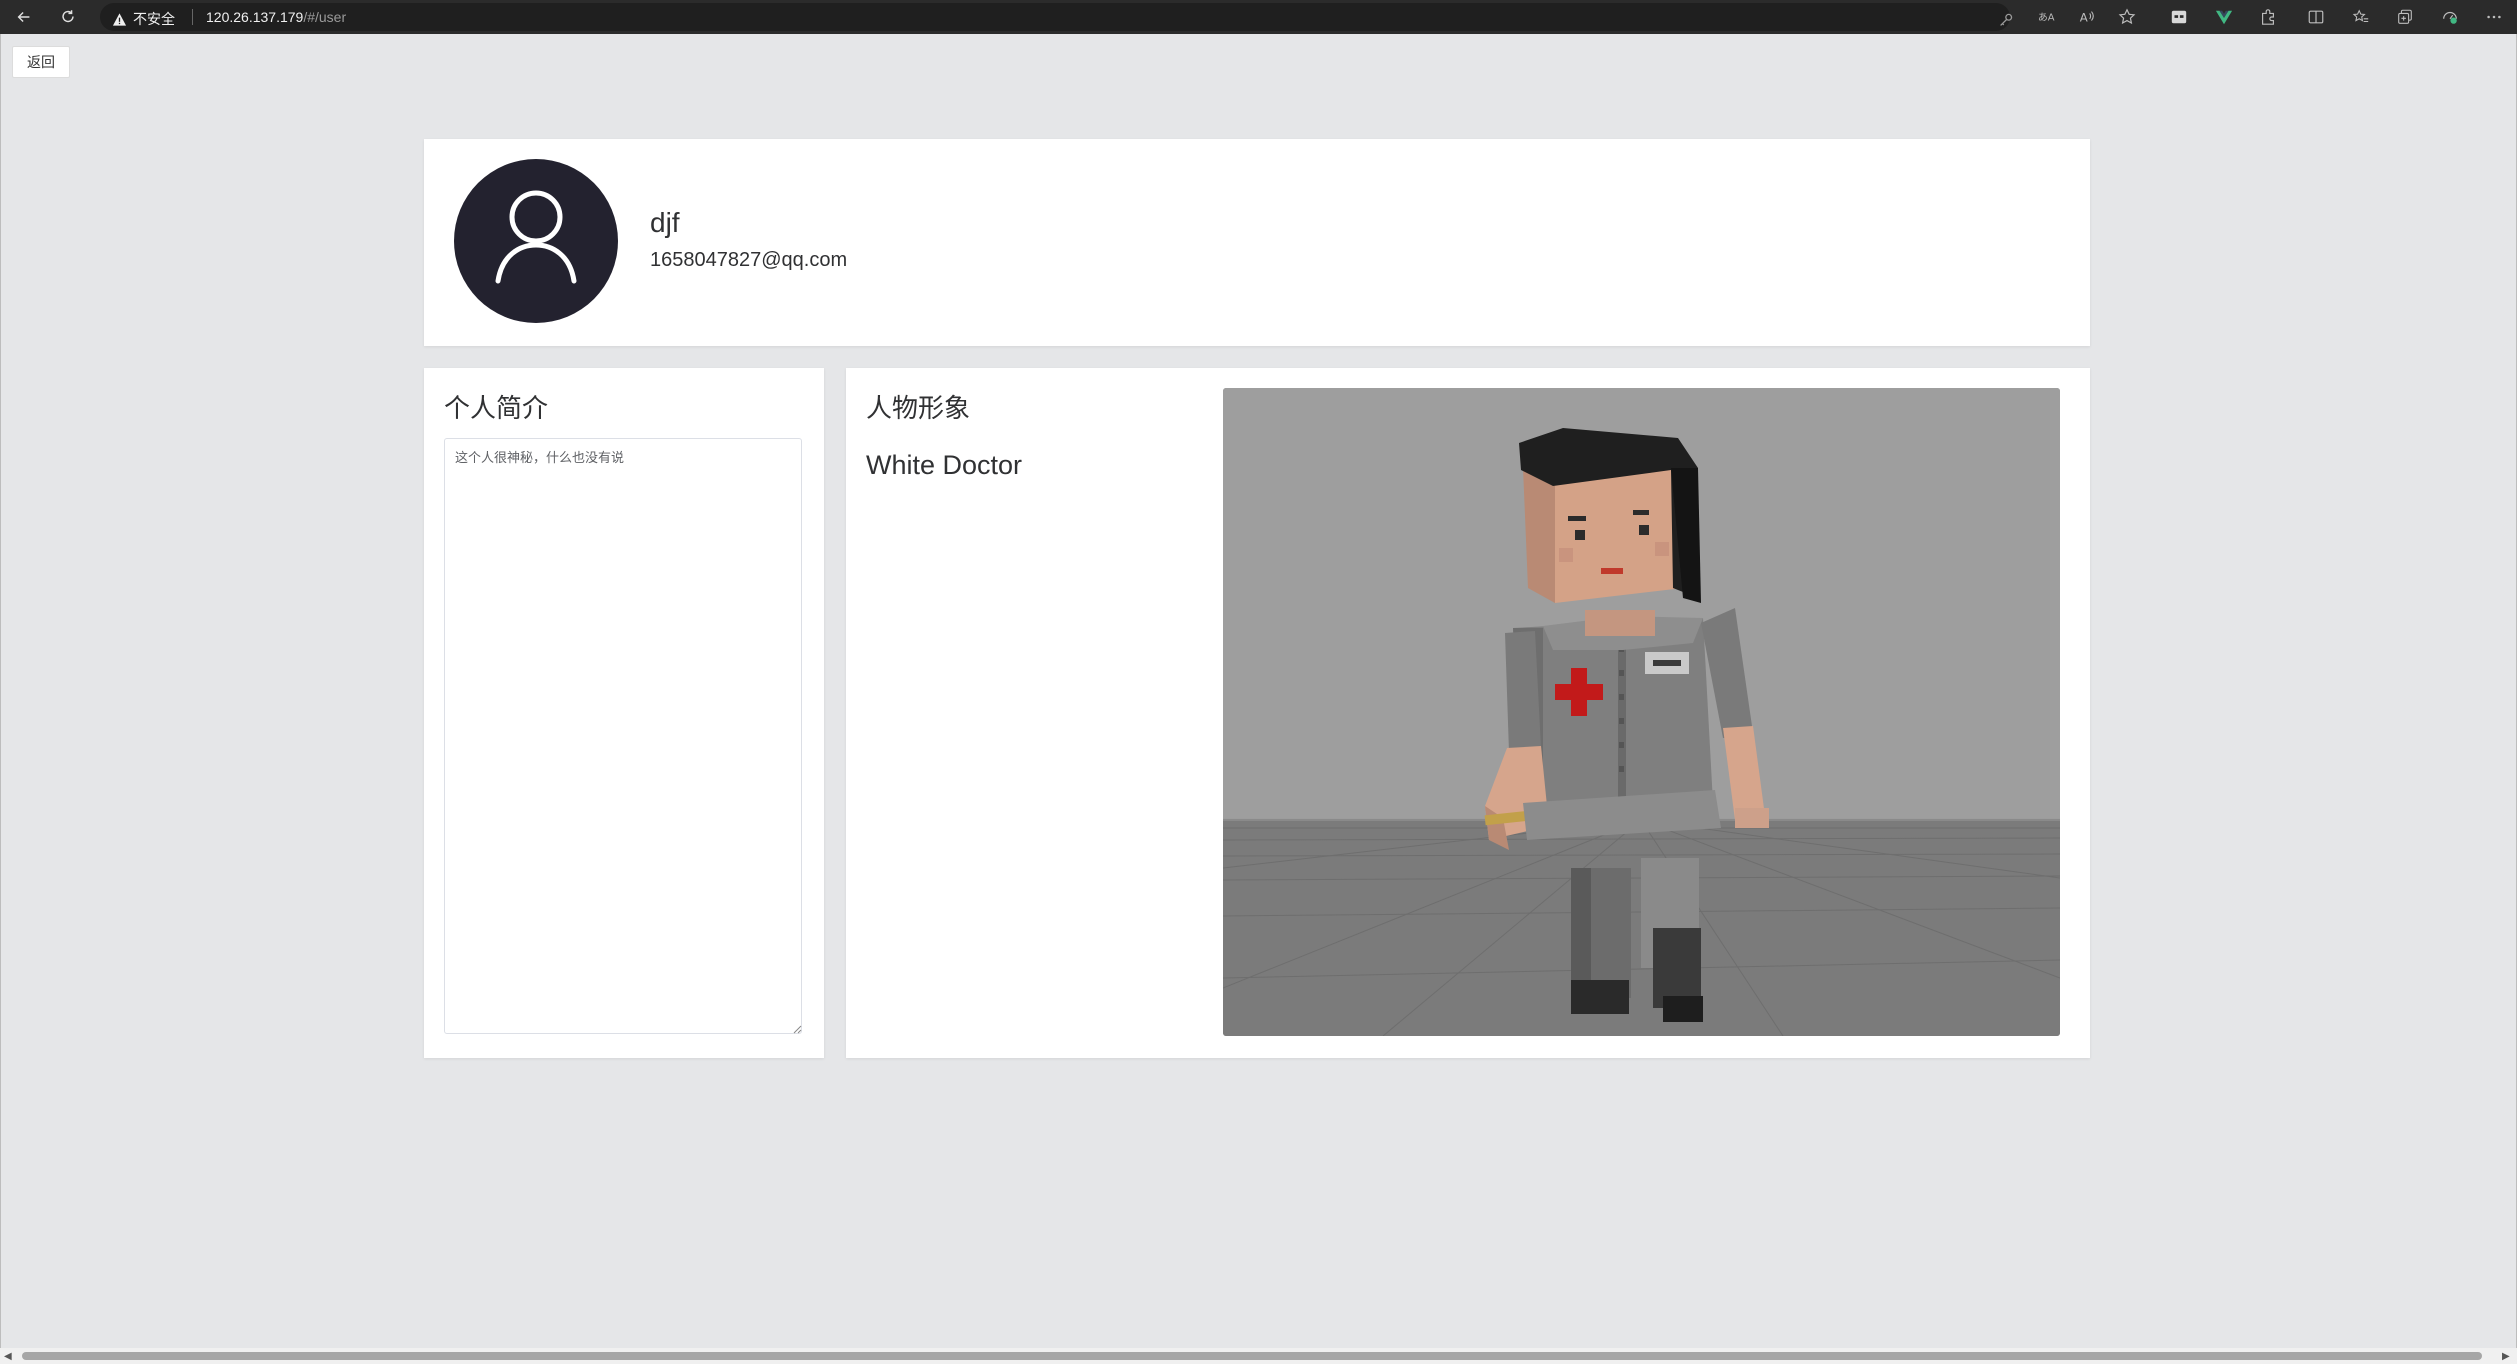 Image resolution: width=2517 pixels, height=1364 pixels. I want to click on extensions-puzzle-icon, so click(2268, 17).